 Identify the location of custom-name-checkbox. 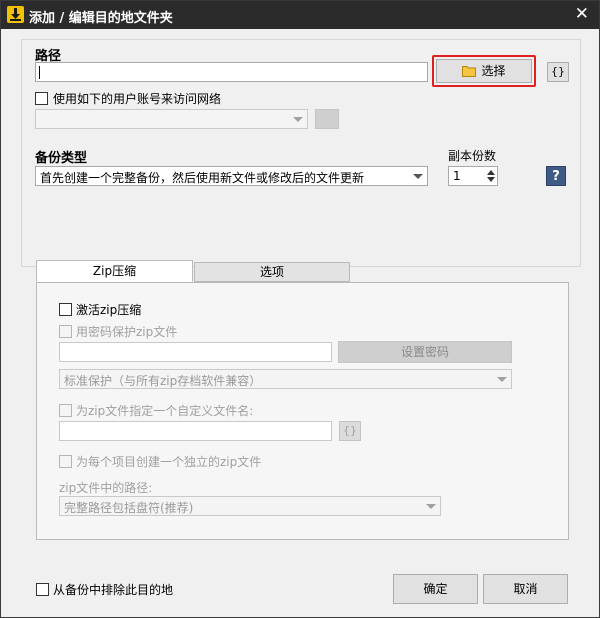
(65, 410).